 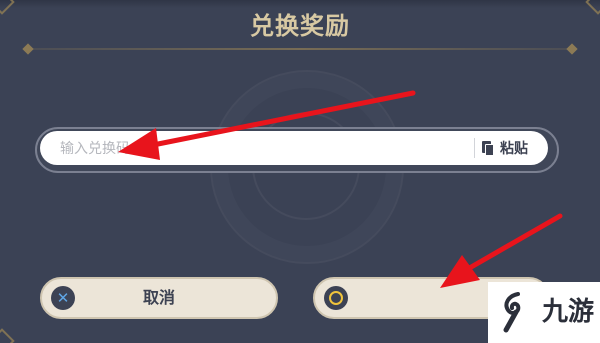 I want to click on cancel-label: 取消, so click(x=158, y=297).